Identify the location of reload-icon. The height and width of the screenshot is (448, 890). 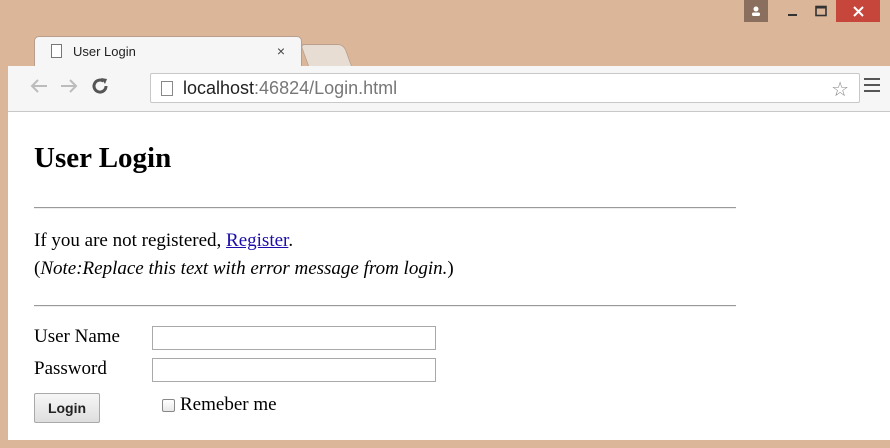
(100, 88).